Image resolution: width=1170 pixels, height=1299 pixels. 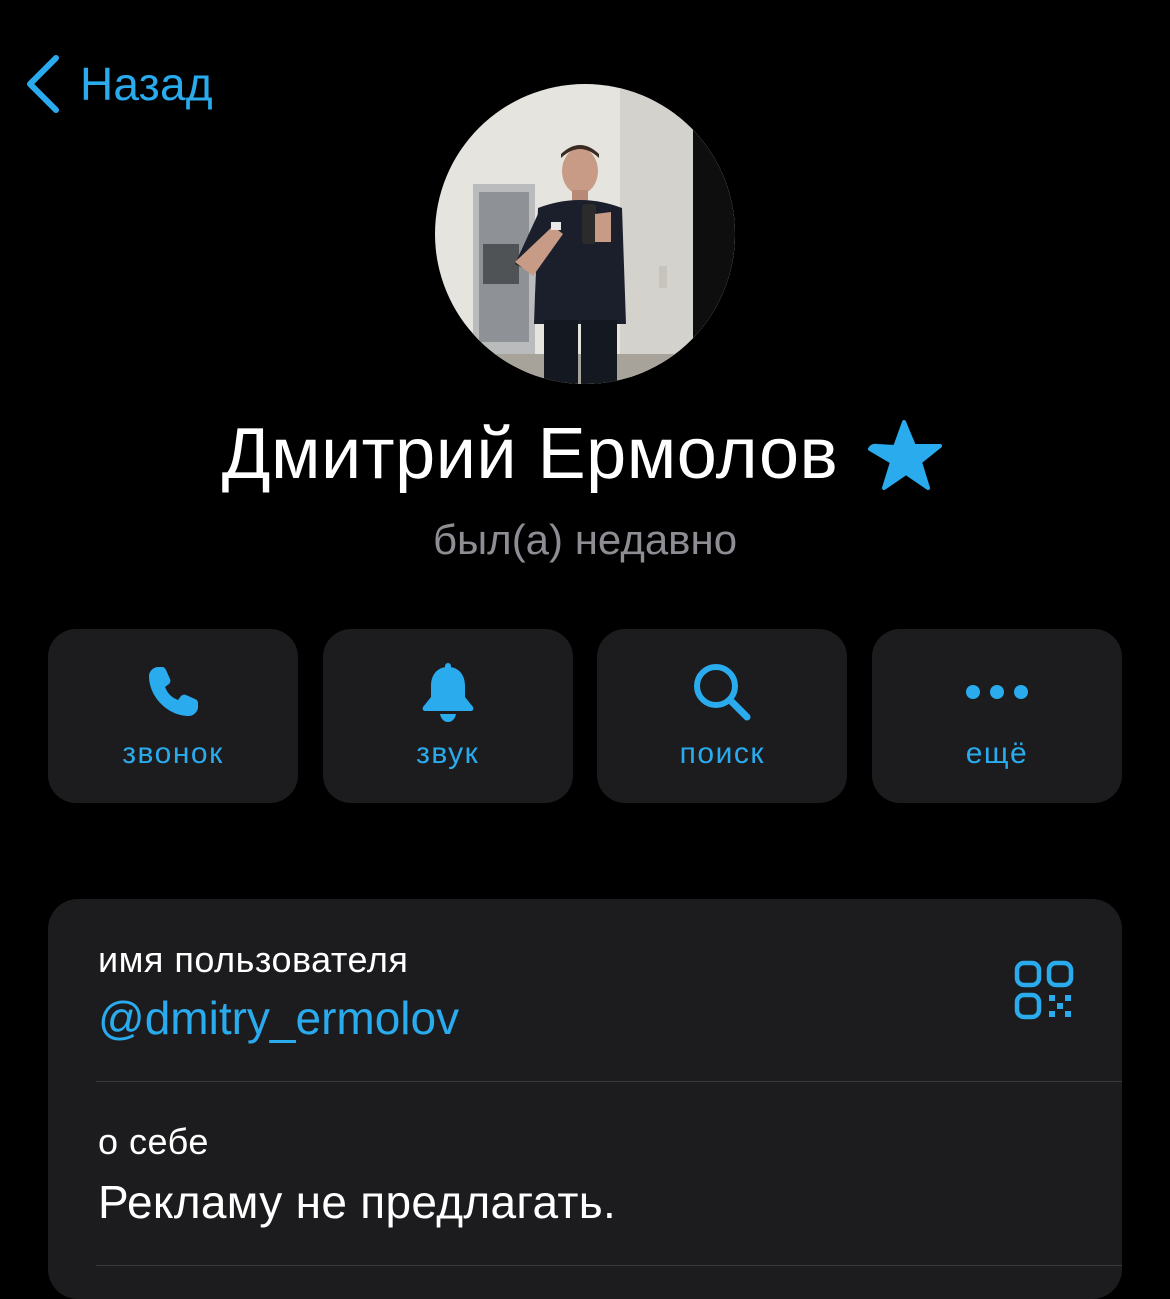 What do you see at coordinates (448, 753) in the screenshot?
I see `mute-button-label: звук` at bounding box center [448, 753].